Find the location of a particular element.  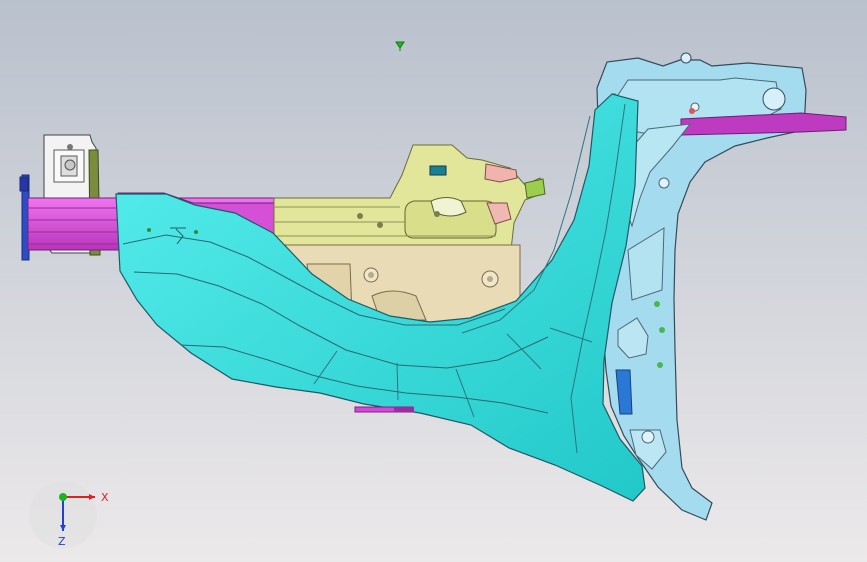

x-axis-label: X is located at coordinates (105, 497).